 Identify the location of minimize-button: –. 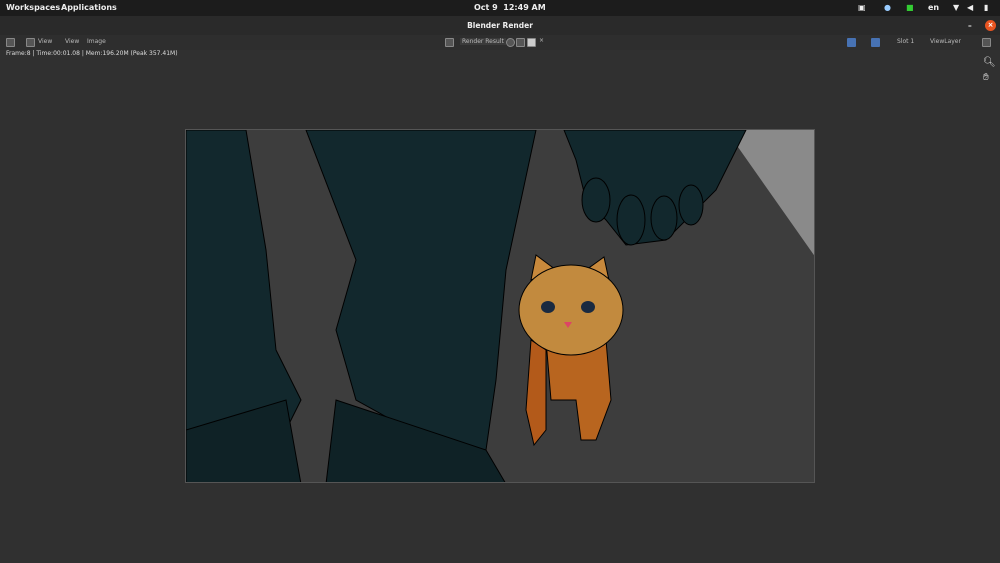
(970, 25).